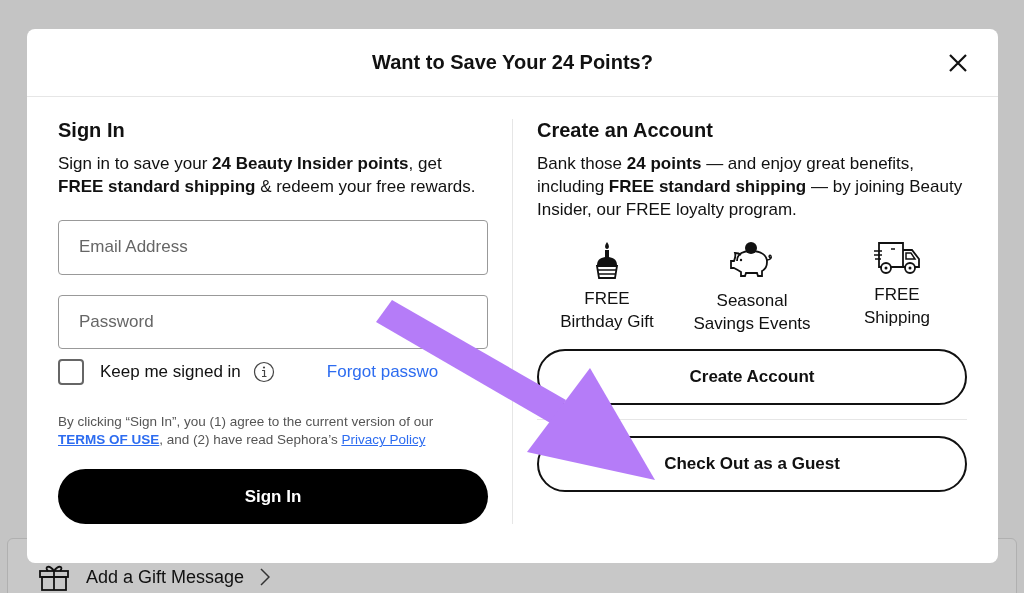 Image resolution: width=1024 pixels, height=593 pixels. Describe the element at coordinates (170, 372) in the screenshot. I see `keep-signed-in-label: Keep me signed in` at that location.